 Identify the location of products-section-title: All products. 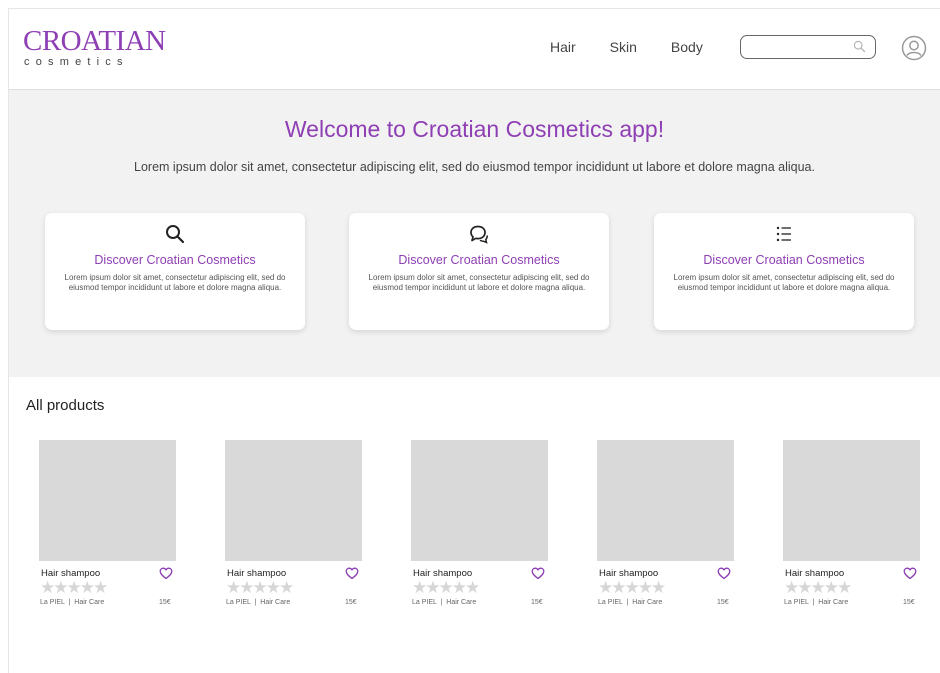
(65, 405).